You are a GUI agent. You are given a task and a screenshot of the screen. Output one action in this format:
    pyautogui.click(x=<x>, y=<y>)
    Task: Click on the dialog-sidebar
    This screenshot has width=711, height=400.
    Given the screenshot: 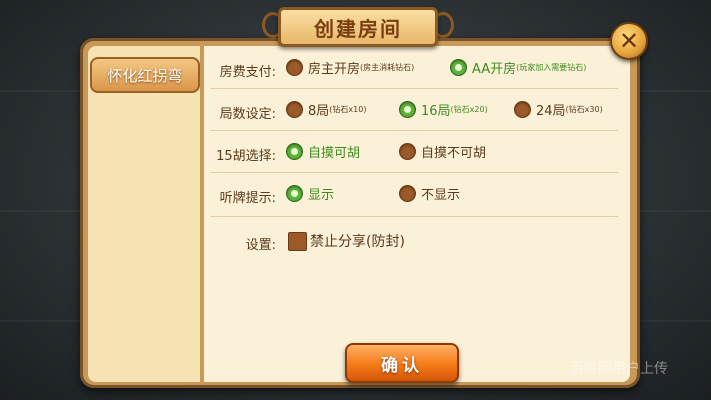 What is the action you would take?
    pyautogui.click(x=144, y=214)
    